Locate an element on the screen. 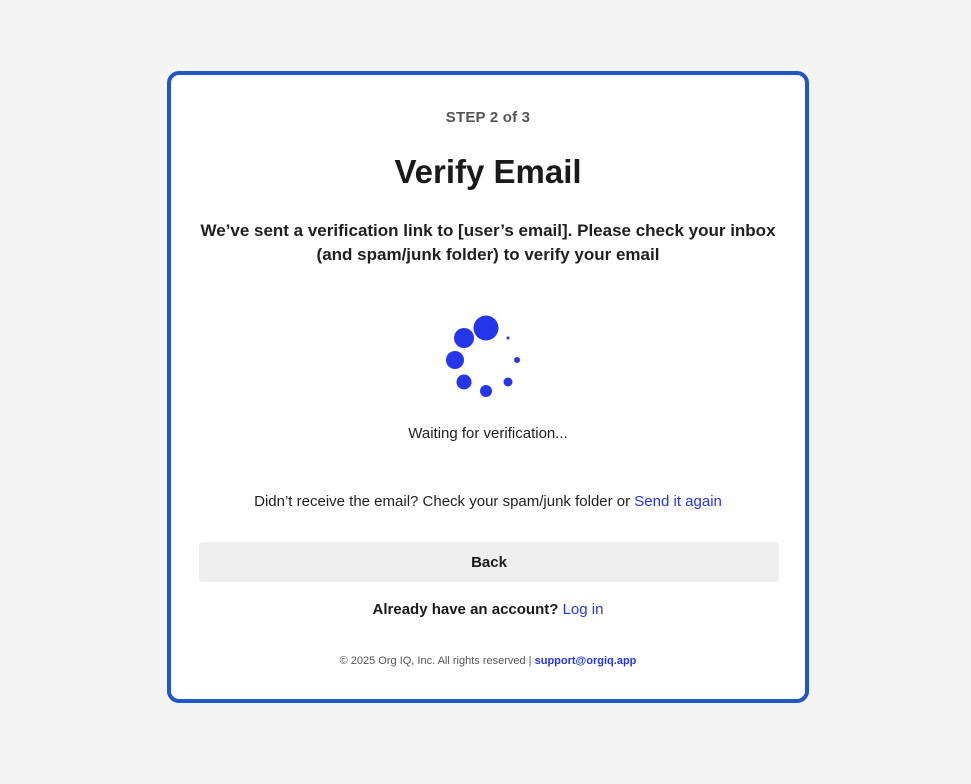  send-again-link: Send it again is located at coordinates (678, 501).